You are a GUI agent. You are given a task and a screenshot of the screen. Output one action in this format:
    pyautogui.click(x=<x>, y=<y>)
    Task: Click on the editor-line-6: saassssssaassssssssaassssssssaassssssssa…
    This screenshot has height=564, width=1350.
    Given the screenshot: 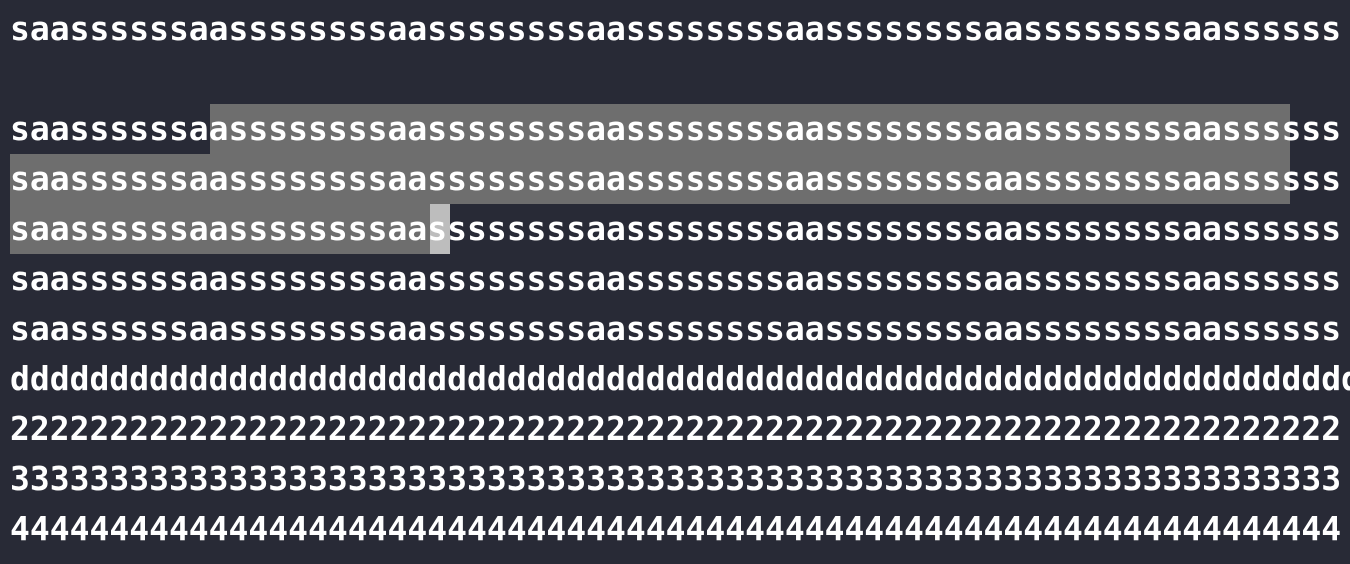 What is the action you would take?
    pyautogui.click(x=675, y=279)
    